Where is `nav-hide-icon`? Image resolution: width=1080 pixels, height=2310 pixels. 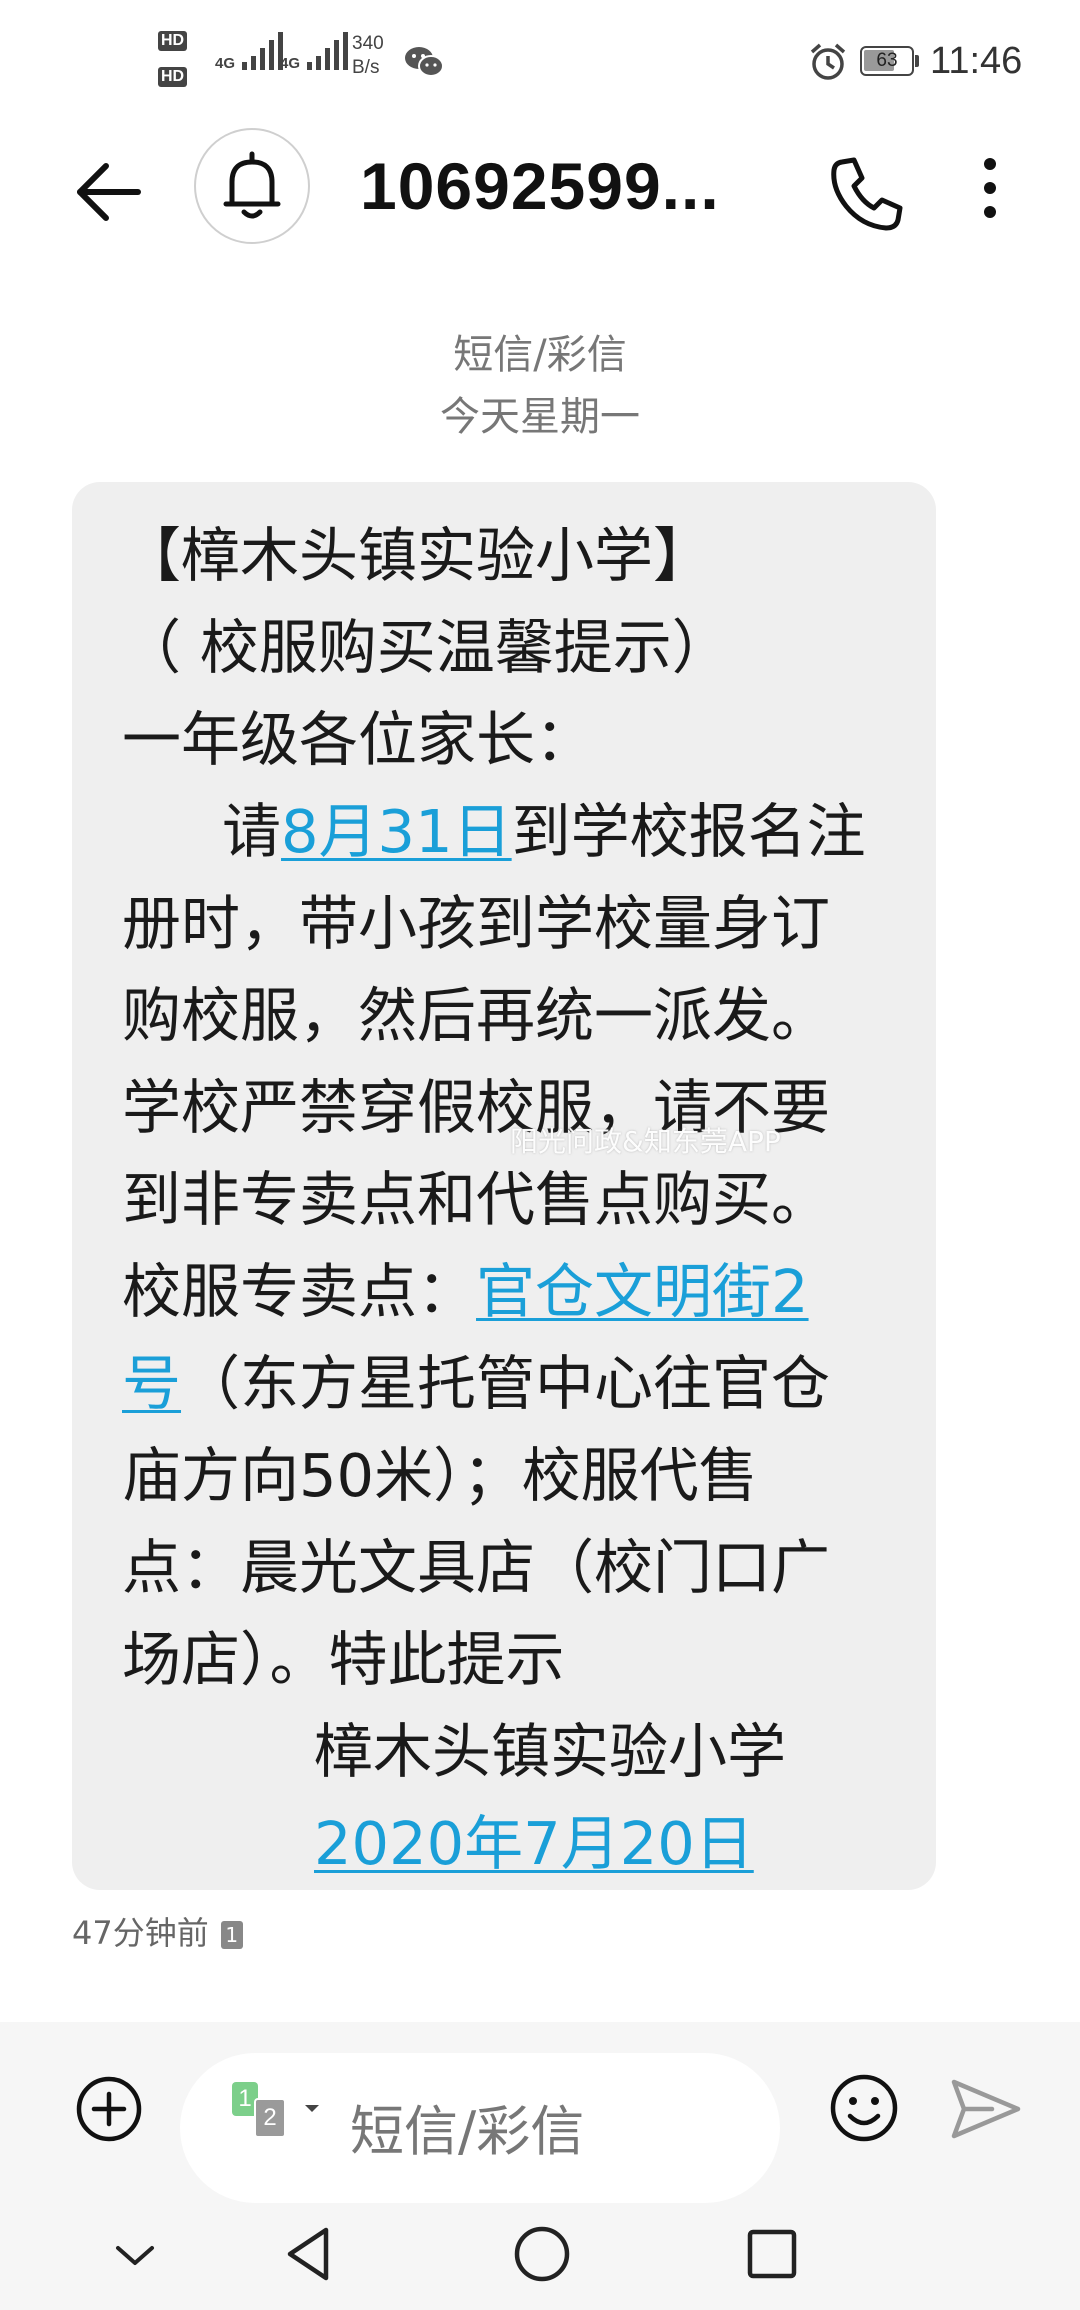
nav-hide-icon is located at coordinates (135, 2255).